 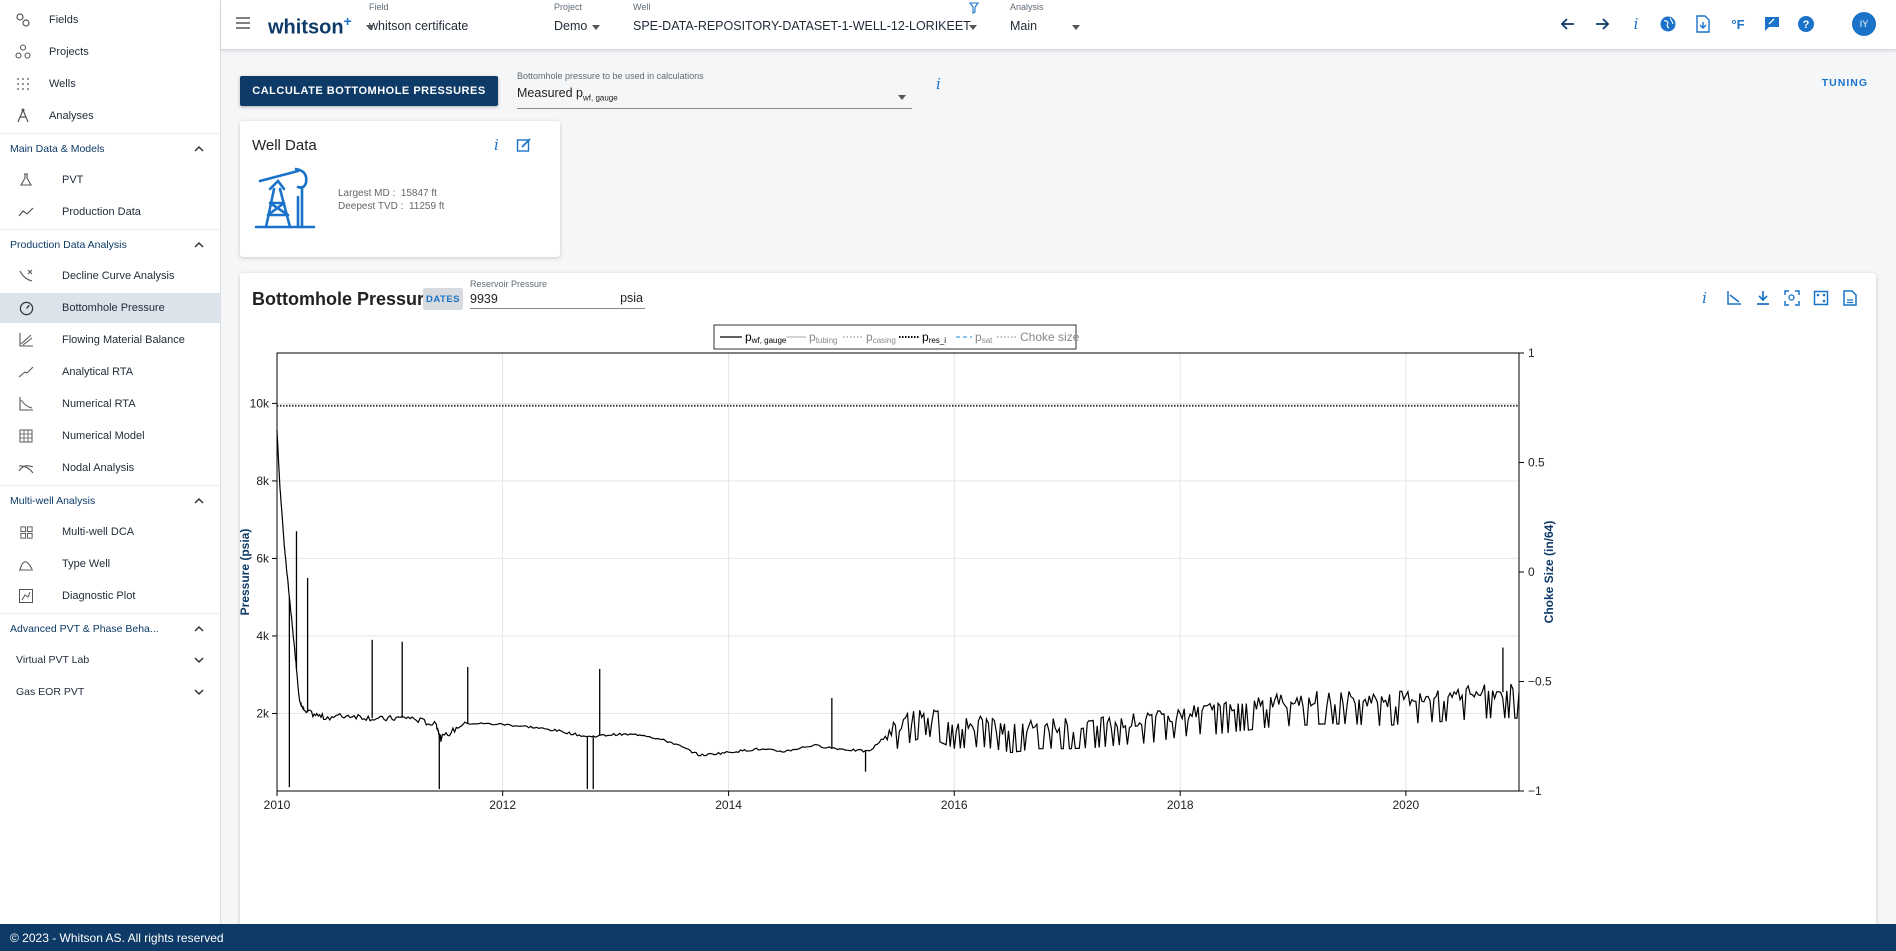 What do you see at coordinates (1602, 24) in the screenshot?
I see `forward-arrow-icon` at bounding box center [1602, 24].